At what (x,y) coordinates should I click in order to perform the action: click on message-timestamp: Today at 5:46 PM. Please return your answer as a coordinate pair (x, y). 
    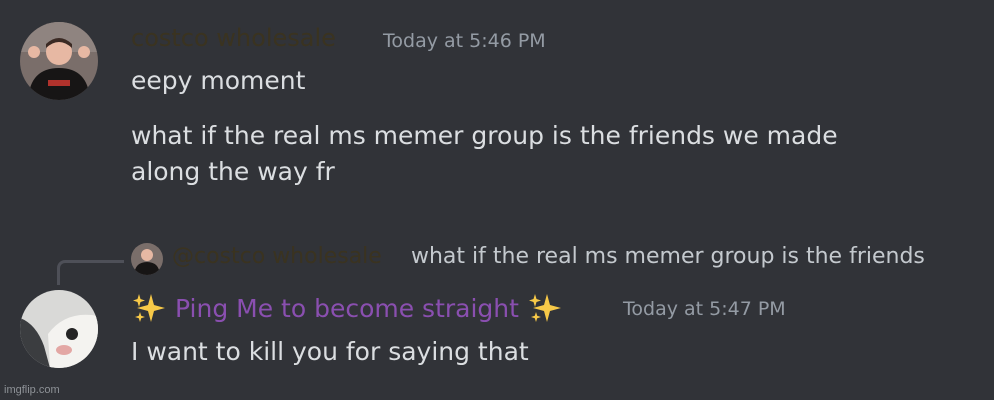
    Looking at the image, I should click on (464, 41).